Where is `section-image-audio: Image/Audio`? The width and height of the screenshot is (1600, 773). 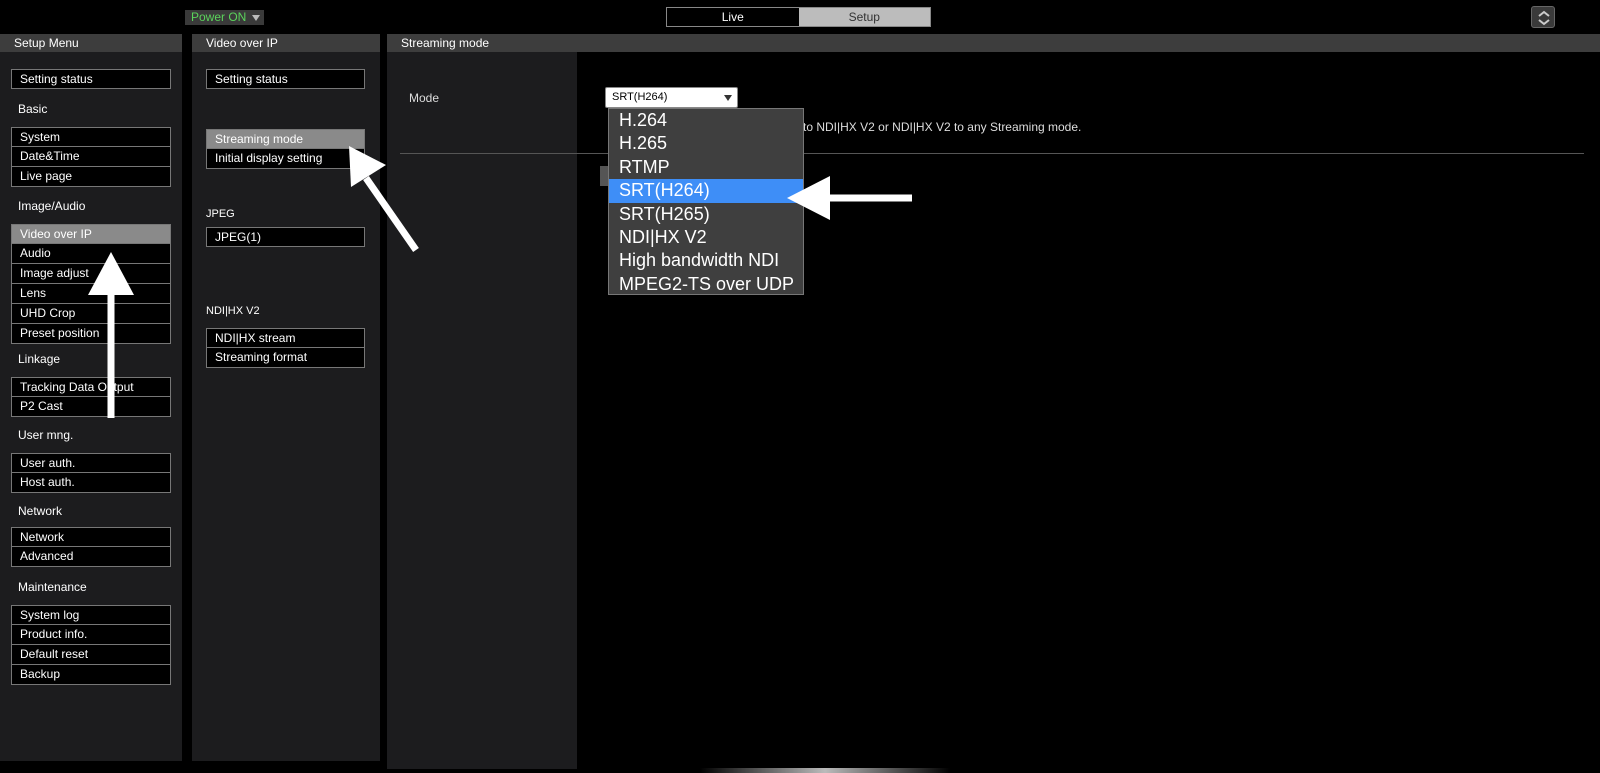 section-image-audio: Image/Audio is located at coordinates (52, 206).